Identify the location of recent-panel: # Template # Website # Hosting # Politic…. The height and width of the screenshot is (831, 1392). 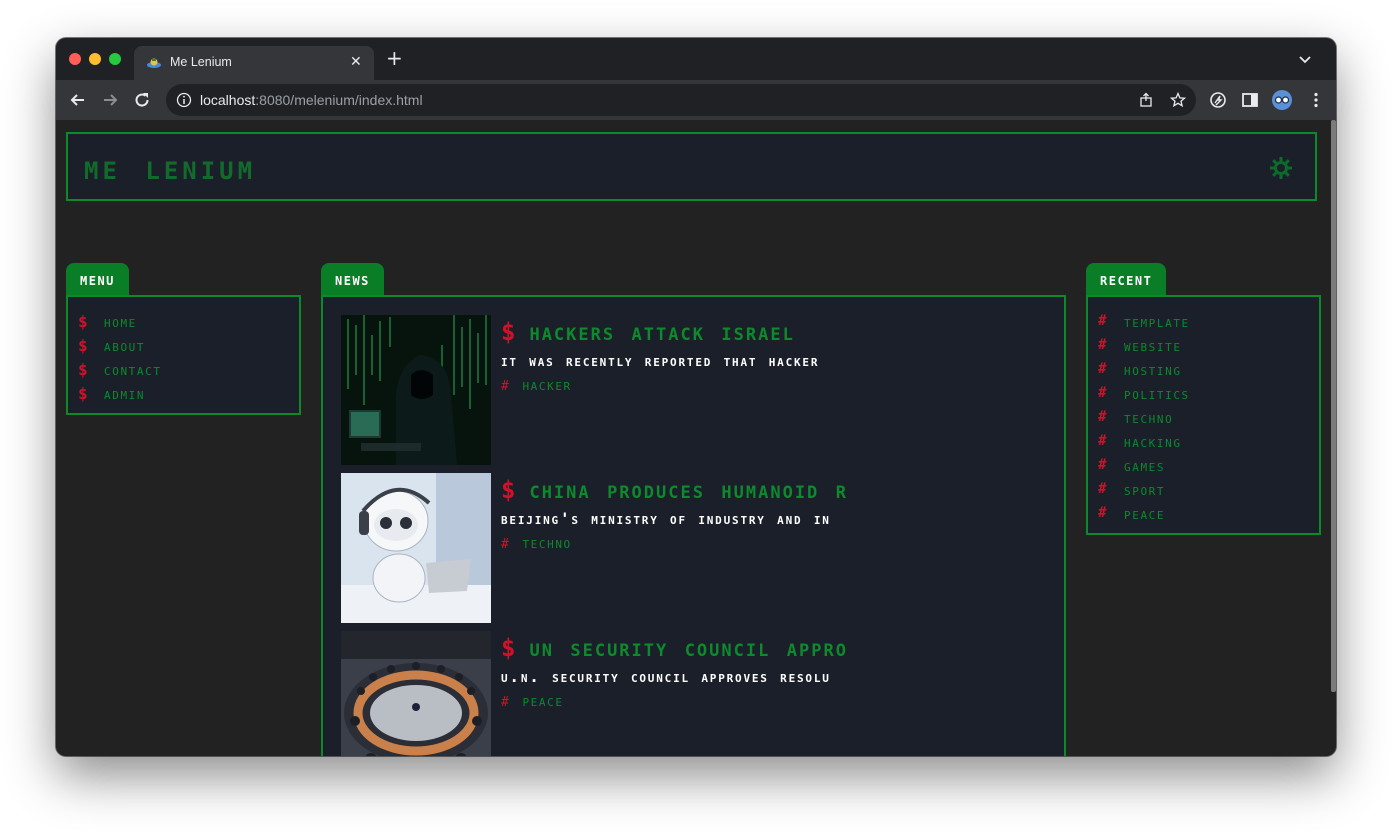
(1203, 415).